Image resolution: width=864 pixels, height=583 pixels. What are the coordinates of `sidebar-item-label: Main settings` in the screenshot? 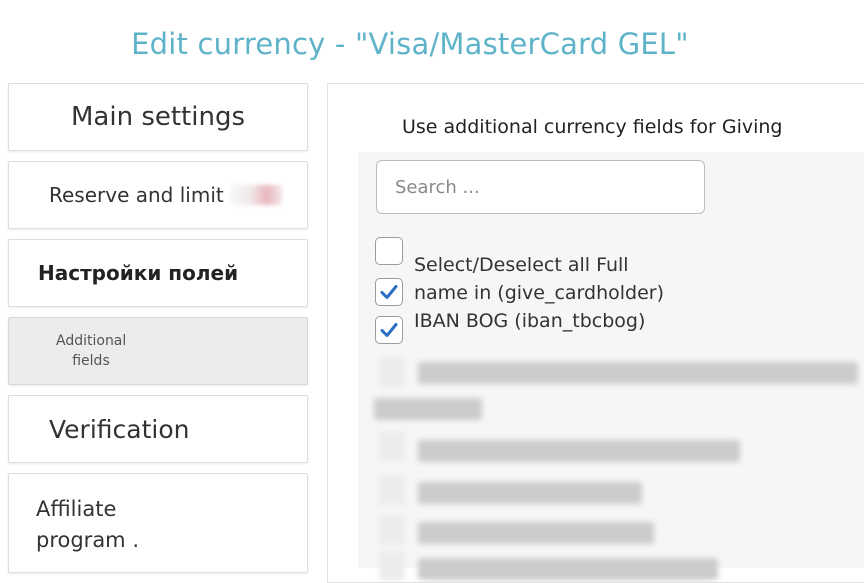 It's located at (157, 117).